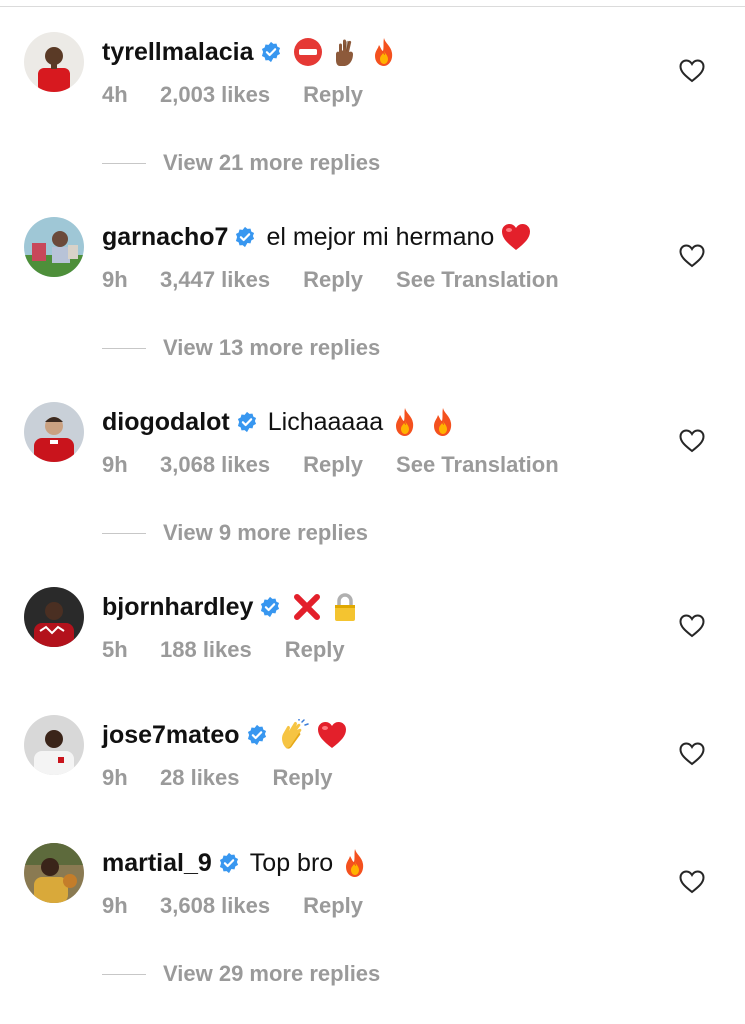 The width and height of the screenshot is (745, 1024). What do you see at coordinates (307, 607) in the screenshot?
I see `cross-mark-emoji` at bounding box center [307, 607].